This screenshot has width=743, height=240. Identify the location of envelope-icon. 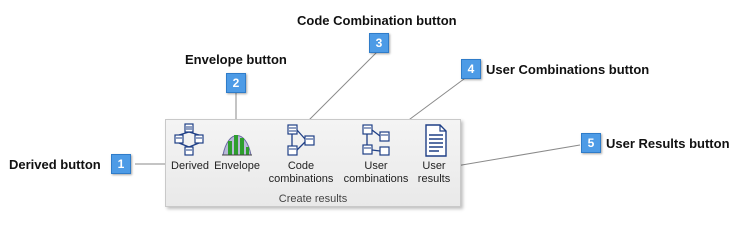
(237, 145).